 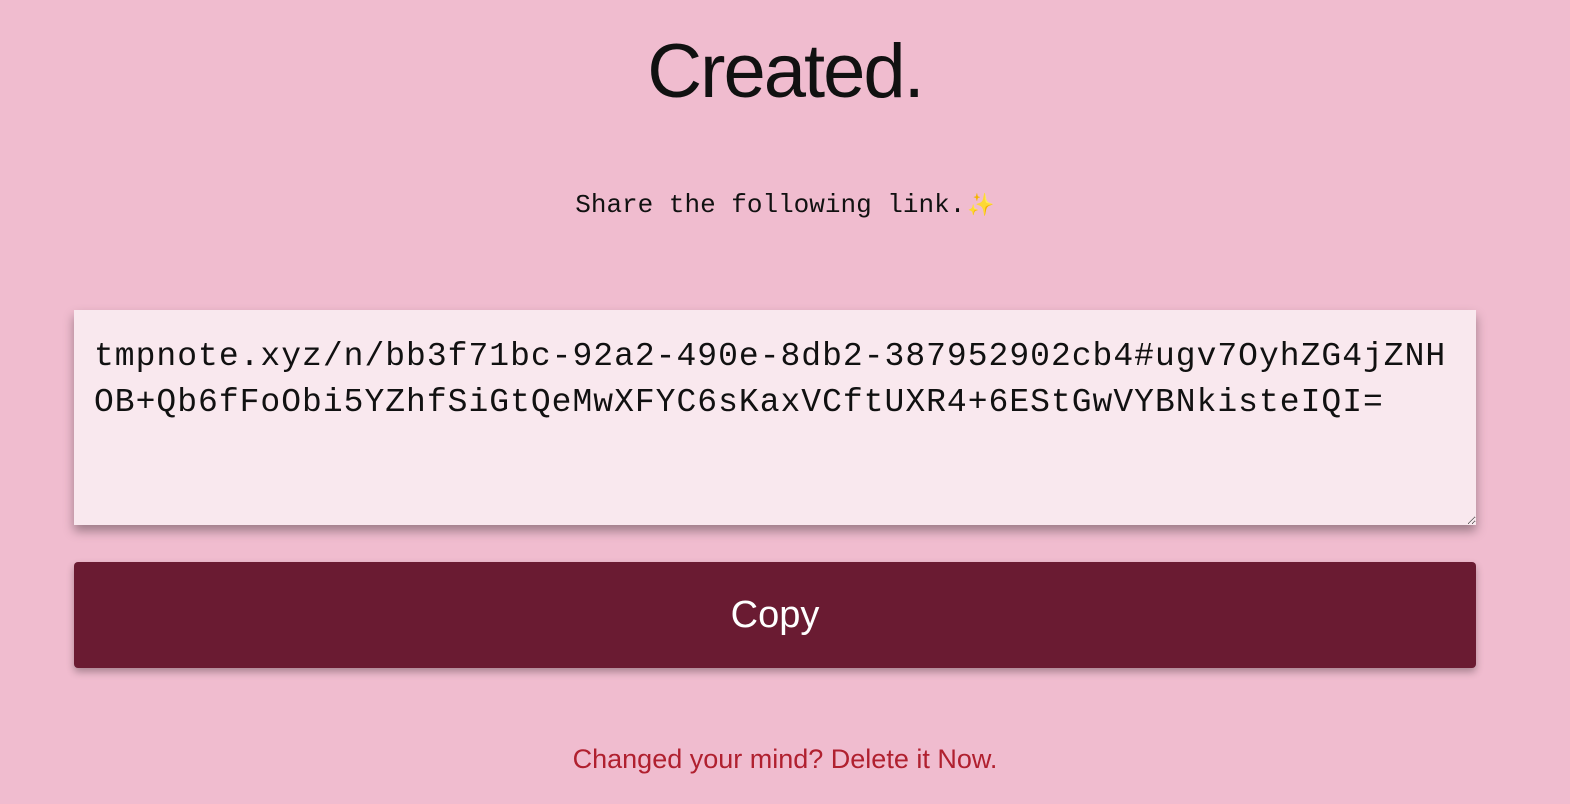 I want to click on share-instruction-text: Share the following link., so click(x=770, y=205).